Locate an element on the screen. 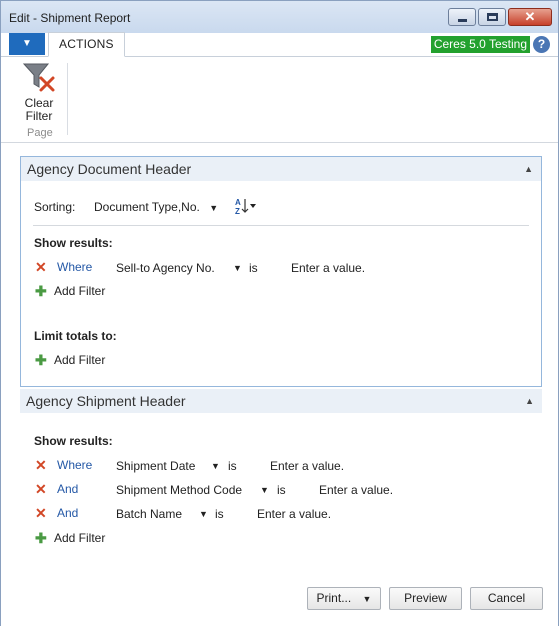  ribbon-group-separator is located at coordinates (67, 99).